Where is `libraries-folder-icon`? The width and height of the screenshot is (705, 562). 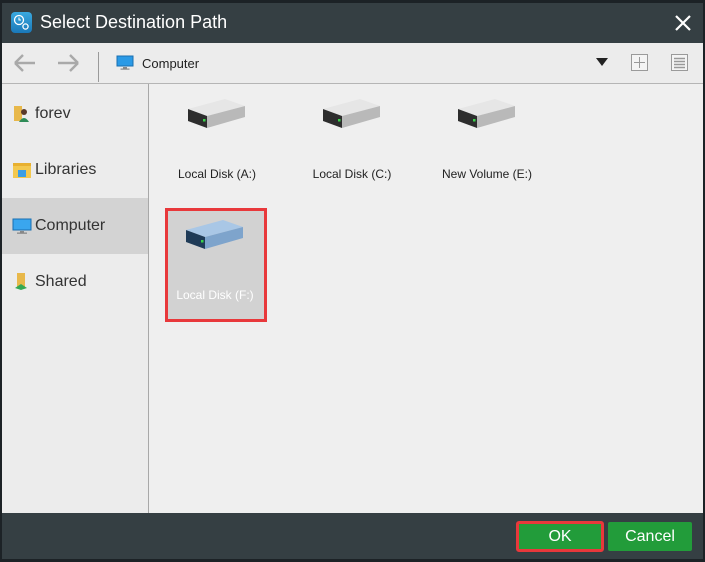 libraries-folder-icon is located at coordinates (22, 170).